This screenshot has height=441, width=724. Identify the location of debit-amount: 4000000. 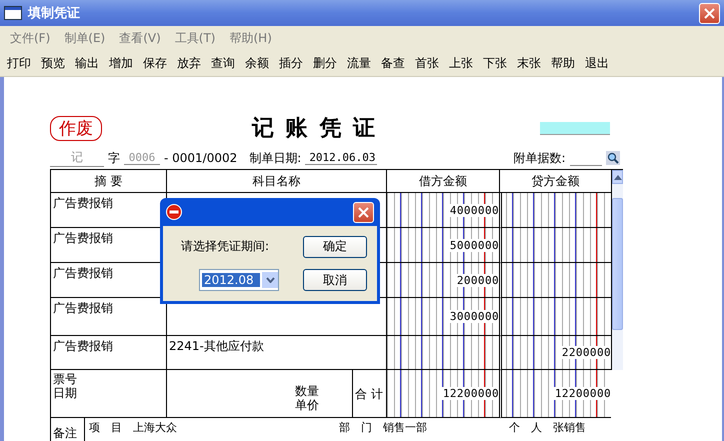
(473, 210).